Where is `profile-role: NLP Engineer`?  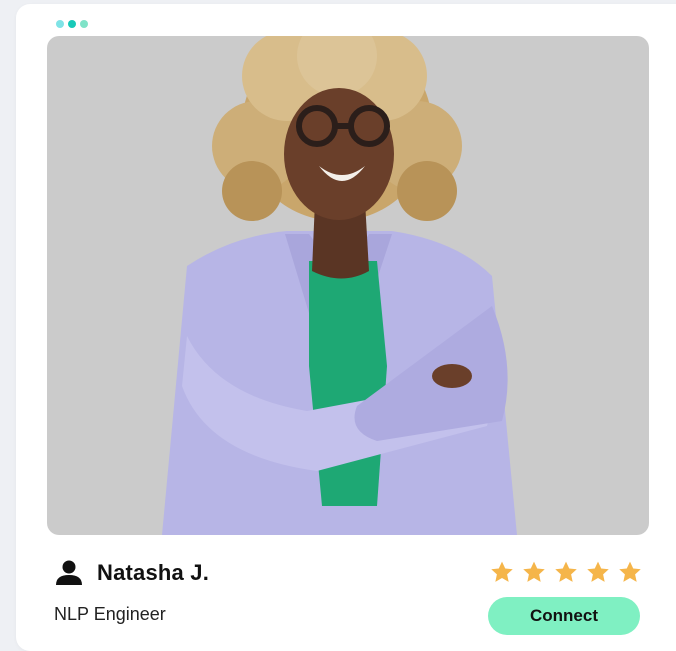
profile-role: NLP Engineer is located at coordinates (110, 614).